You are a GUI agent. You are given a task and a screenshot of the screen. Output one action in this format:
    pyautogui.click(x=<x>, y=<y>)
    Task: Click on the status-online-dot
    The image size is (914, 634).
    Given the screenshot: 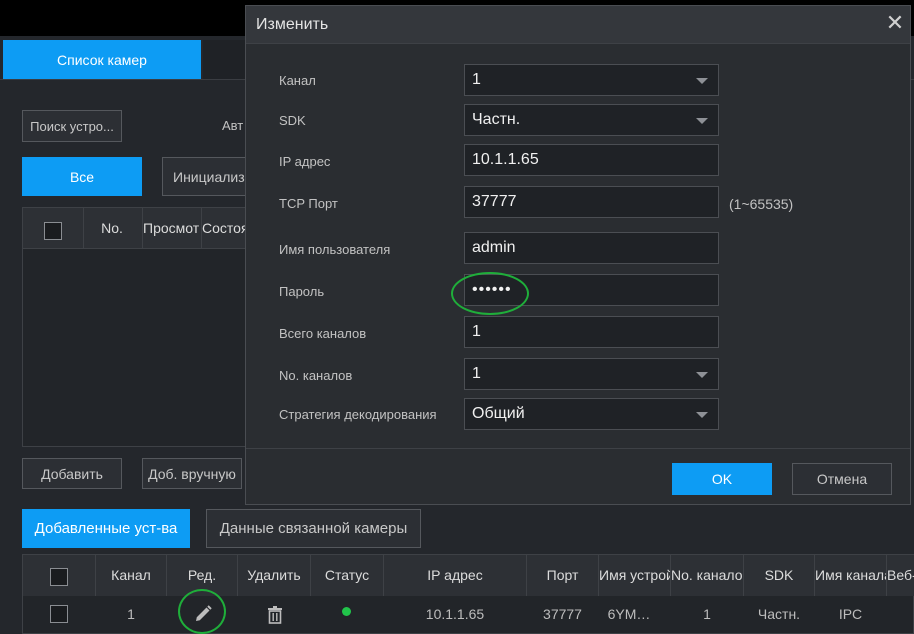 What is the action you would take?
    pyautogui.click(x=346, y=611)
    